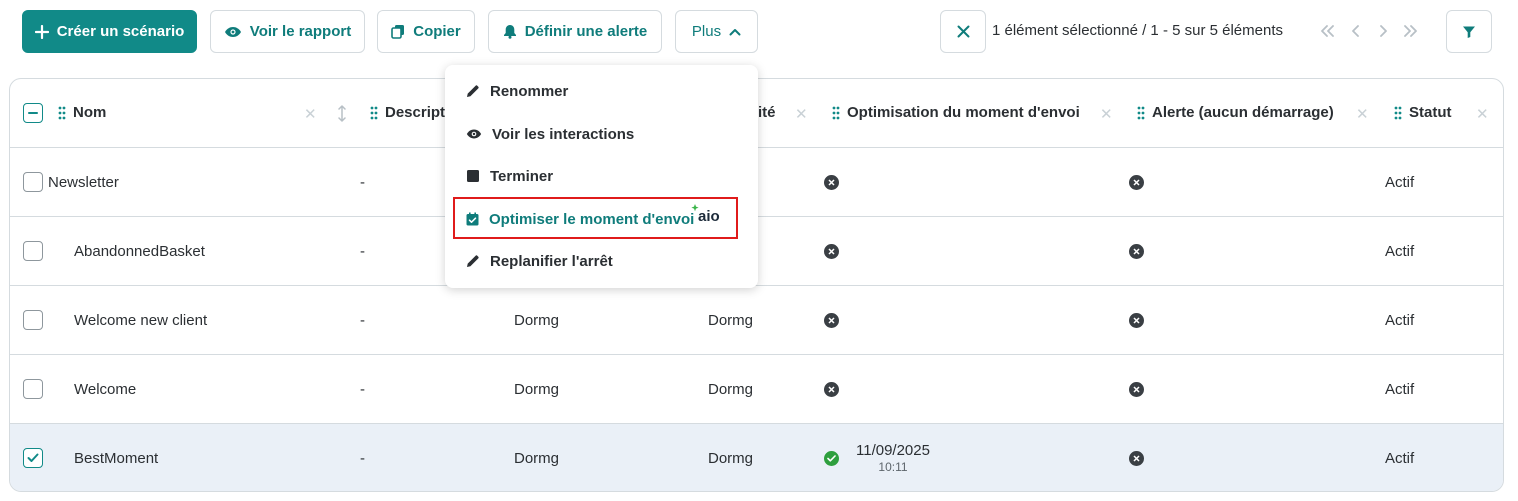 The image size is (1518, 501). I want to click on column-header-partial: ité, so click(767, 112).